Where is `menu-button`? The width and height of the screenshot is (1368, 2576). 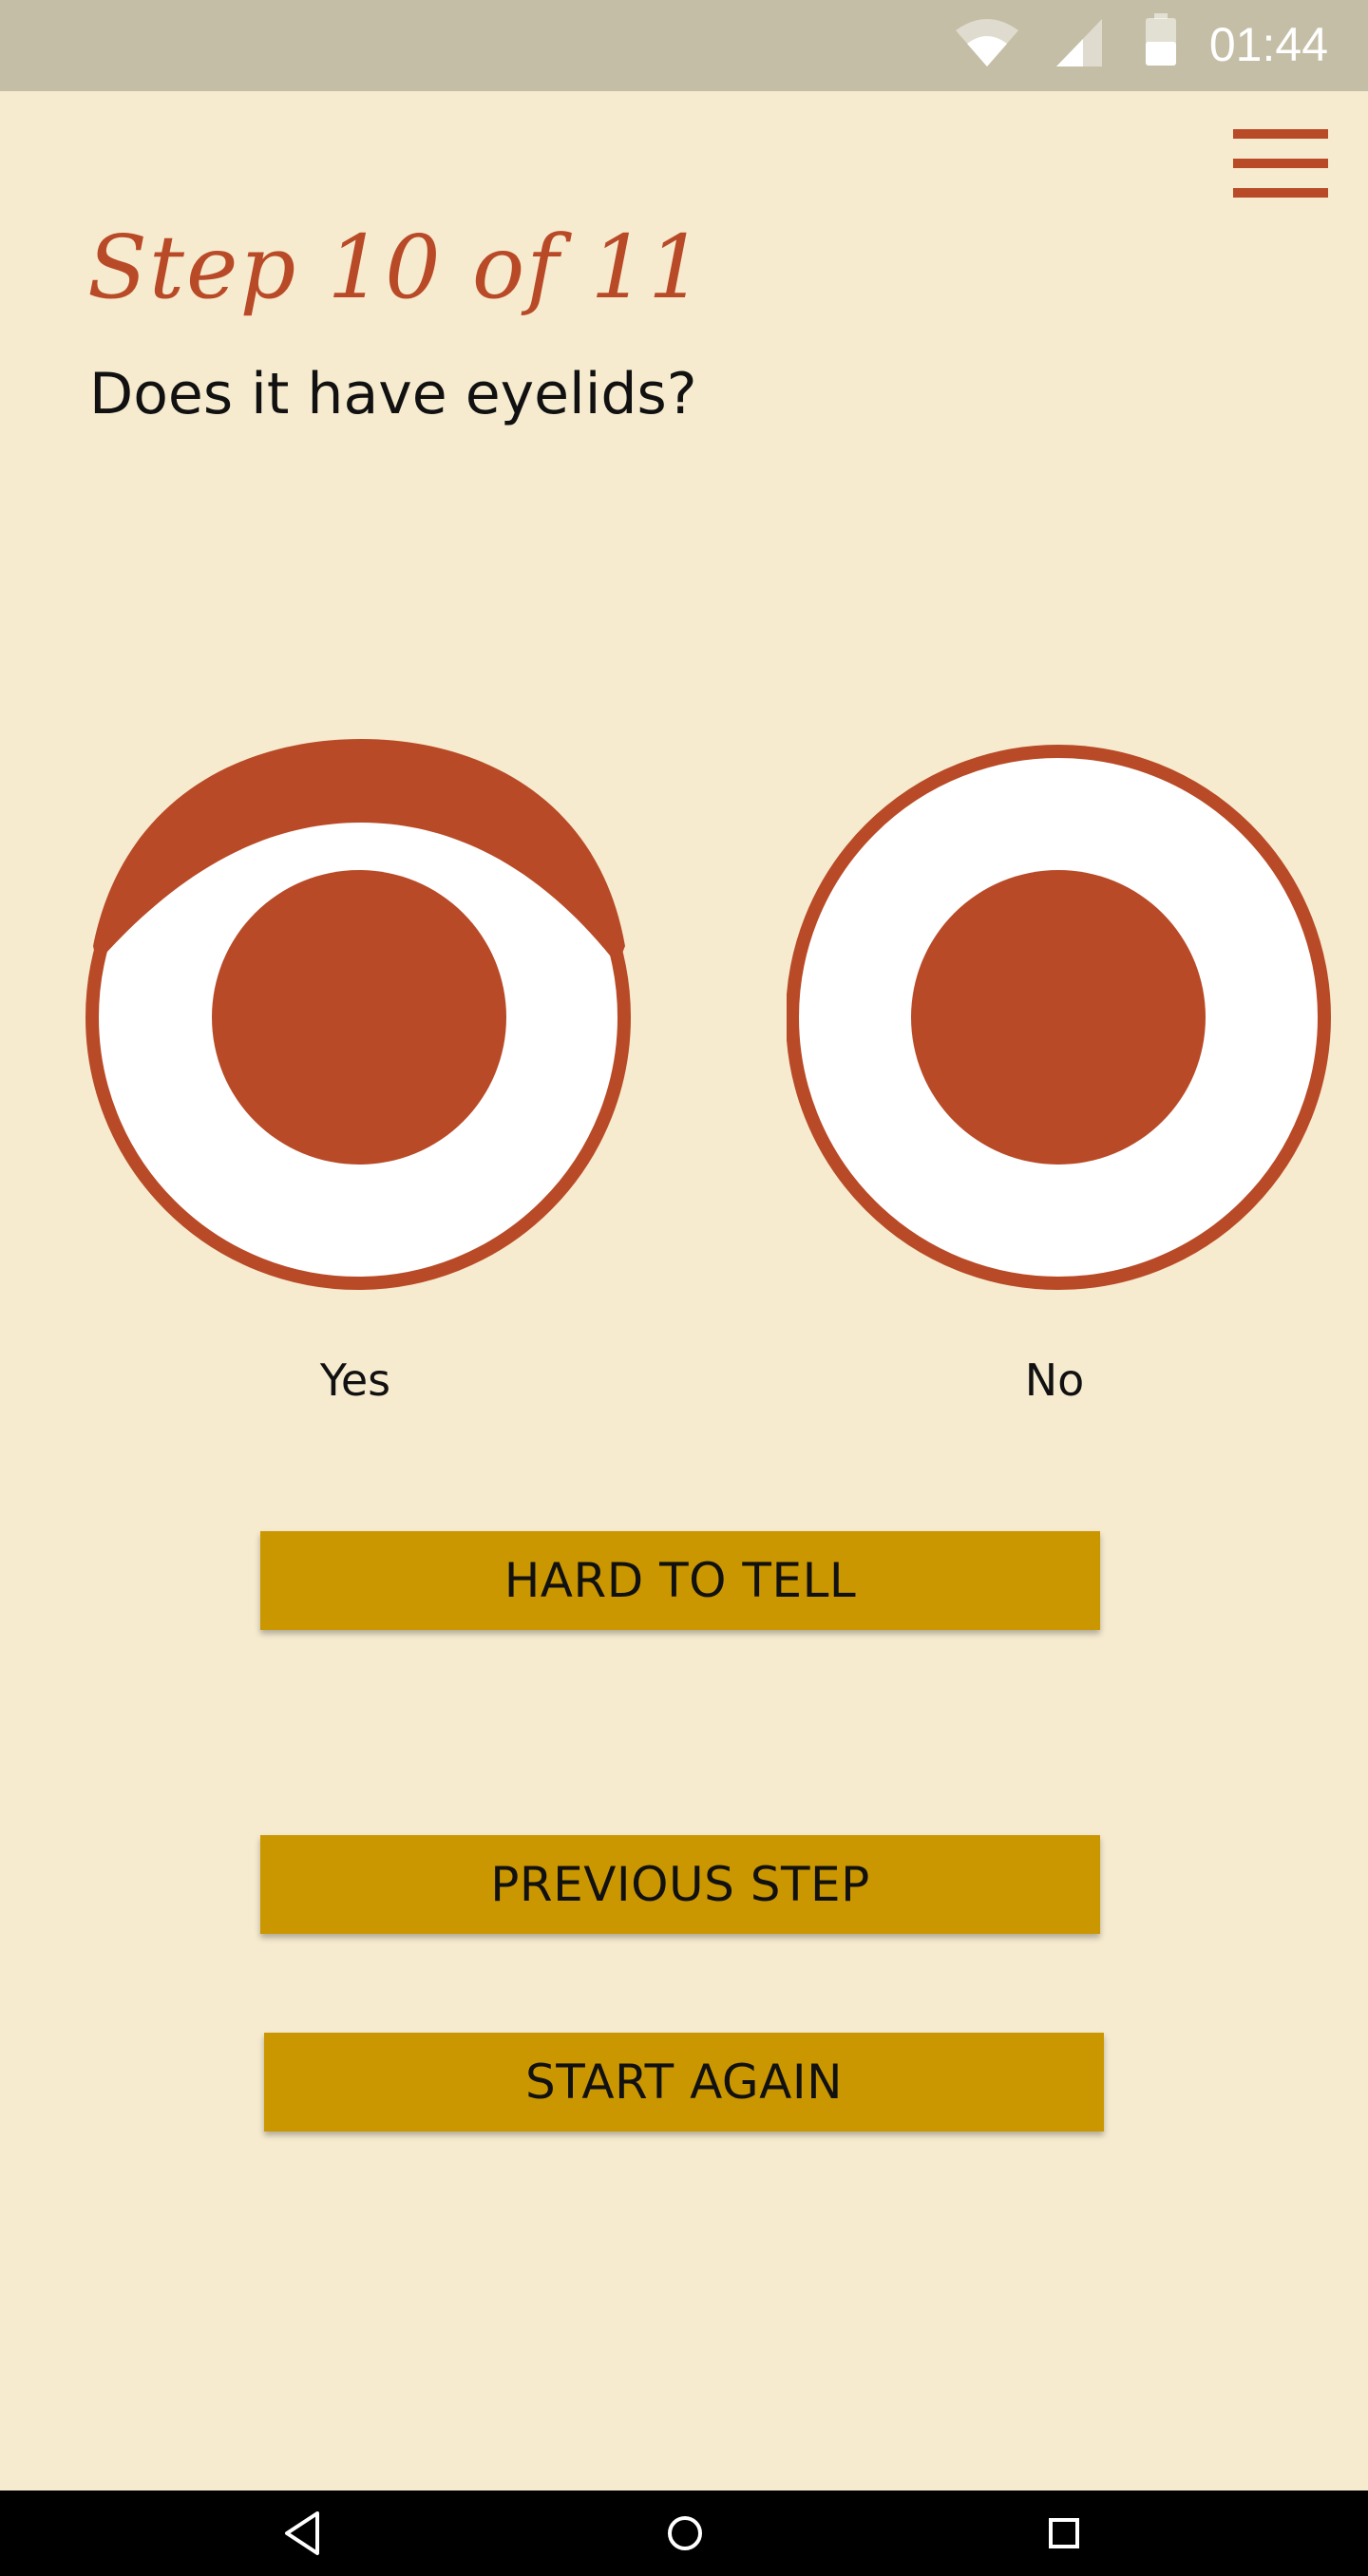
menu-button is located at coordinates (1280, 163).